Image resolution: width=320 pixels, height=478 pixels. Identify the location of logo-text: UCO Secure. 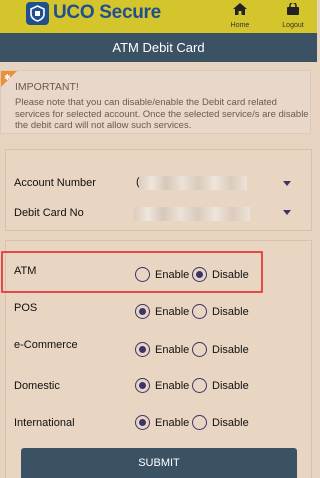
(107, 12).